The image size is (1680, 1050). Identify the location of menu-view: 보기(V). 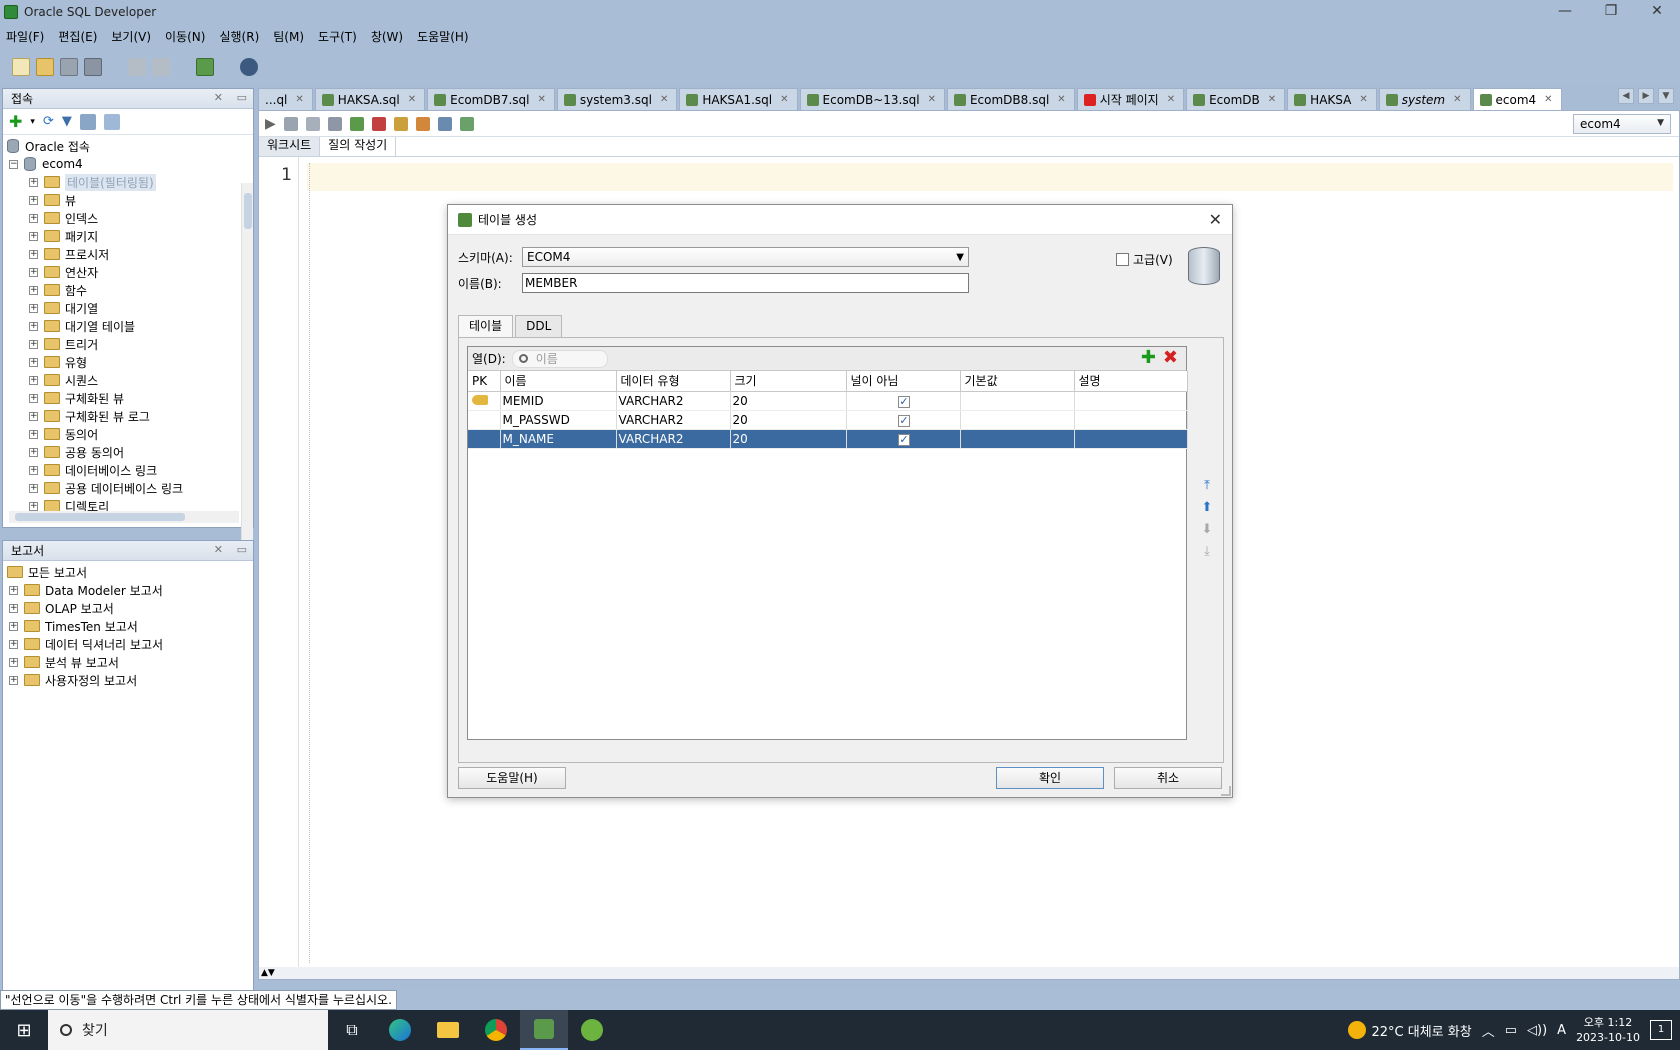
(131, 36).